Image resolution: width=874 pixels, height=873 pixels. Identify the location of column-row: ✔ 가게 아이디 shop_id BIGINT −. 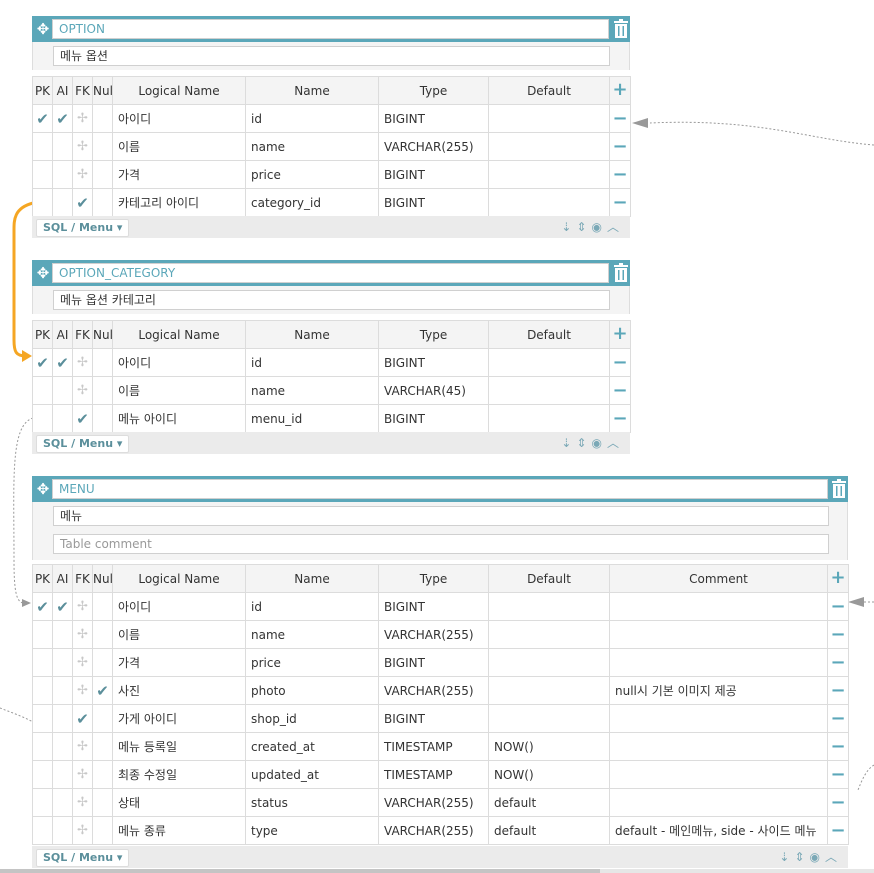
(440, 718).